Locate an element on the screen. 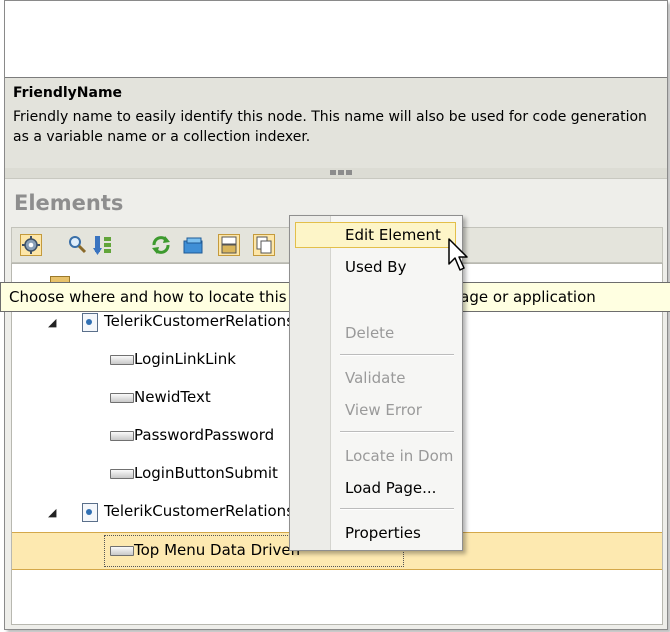  context-menu-gutter is located at coordinates (310, 383).